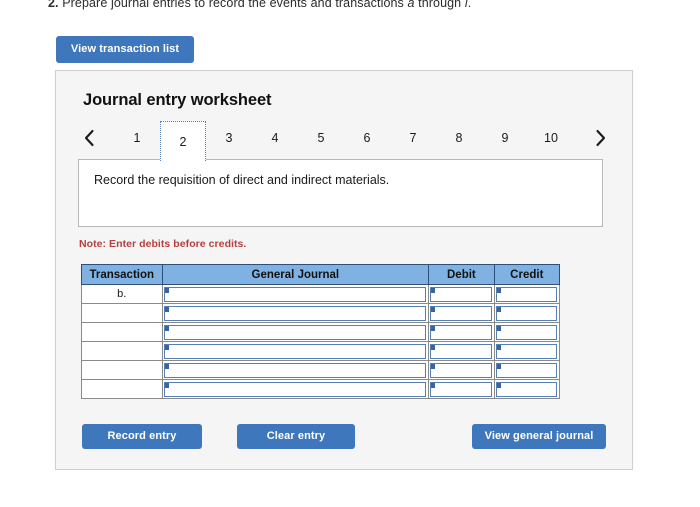 The image size is (700, 507). I want to click on pagination-next-button, so click(601, 138).